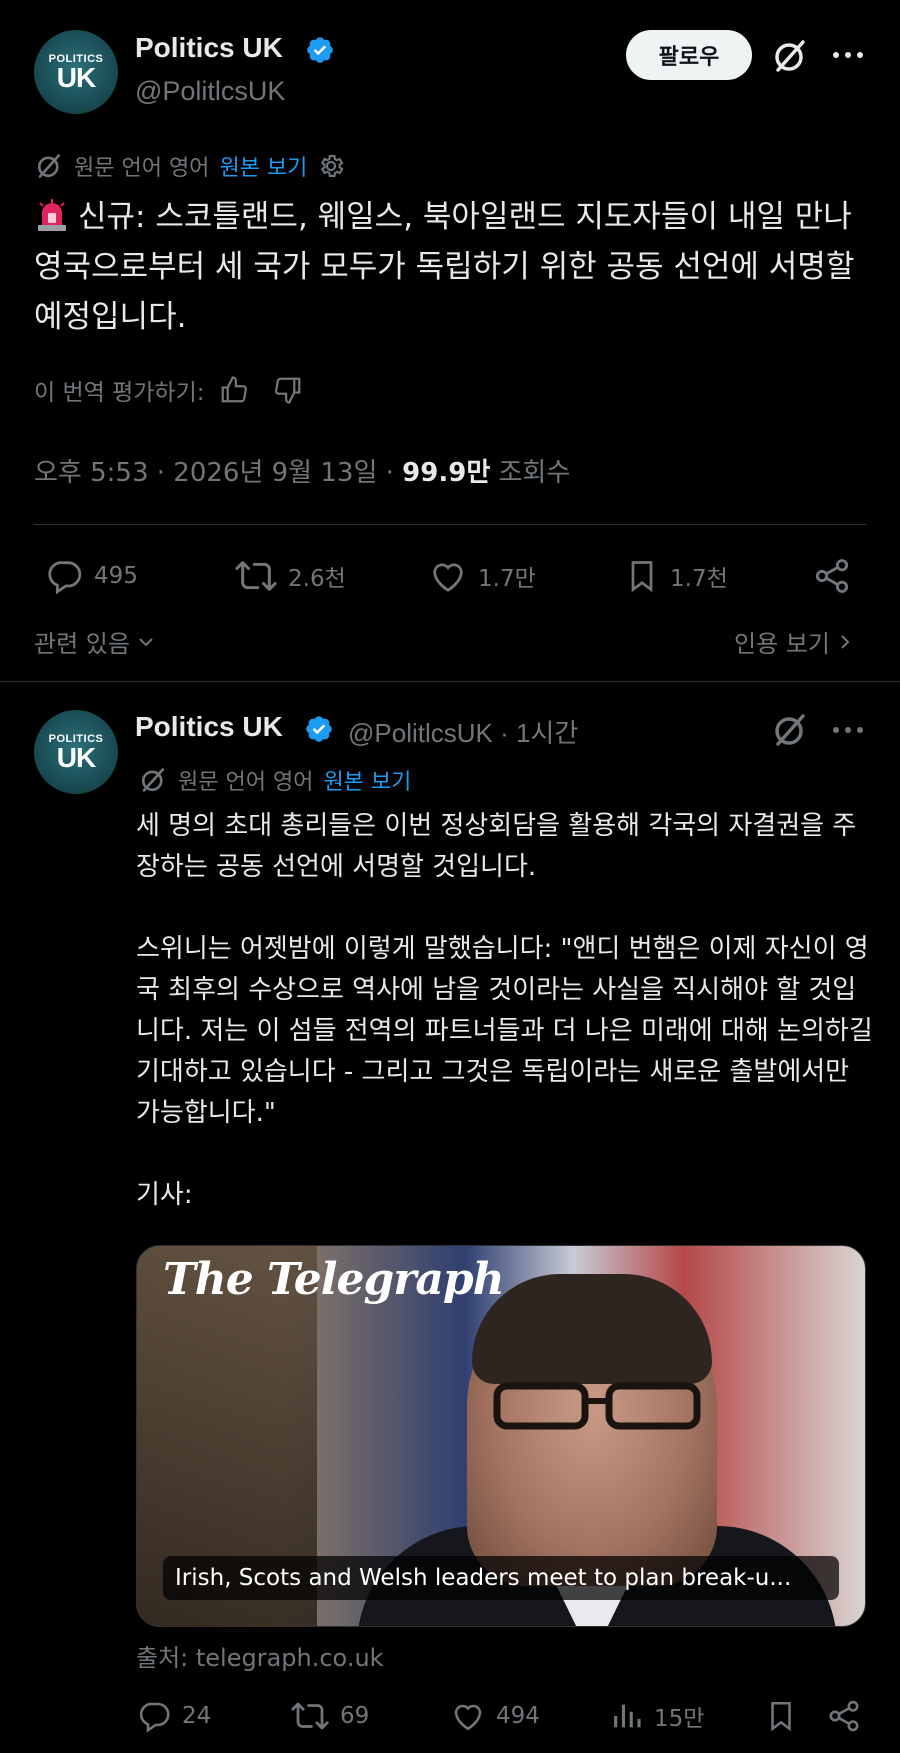  I want to click on like-count: 1.7만, so click(507, 579).